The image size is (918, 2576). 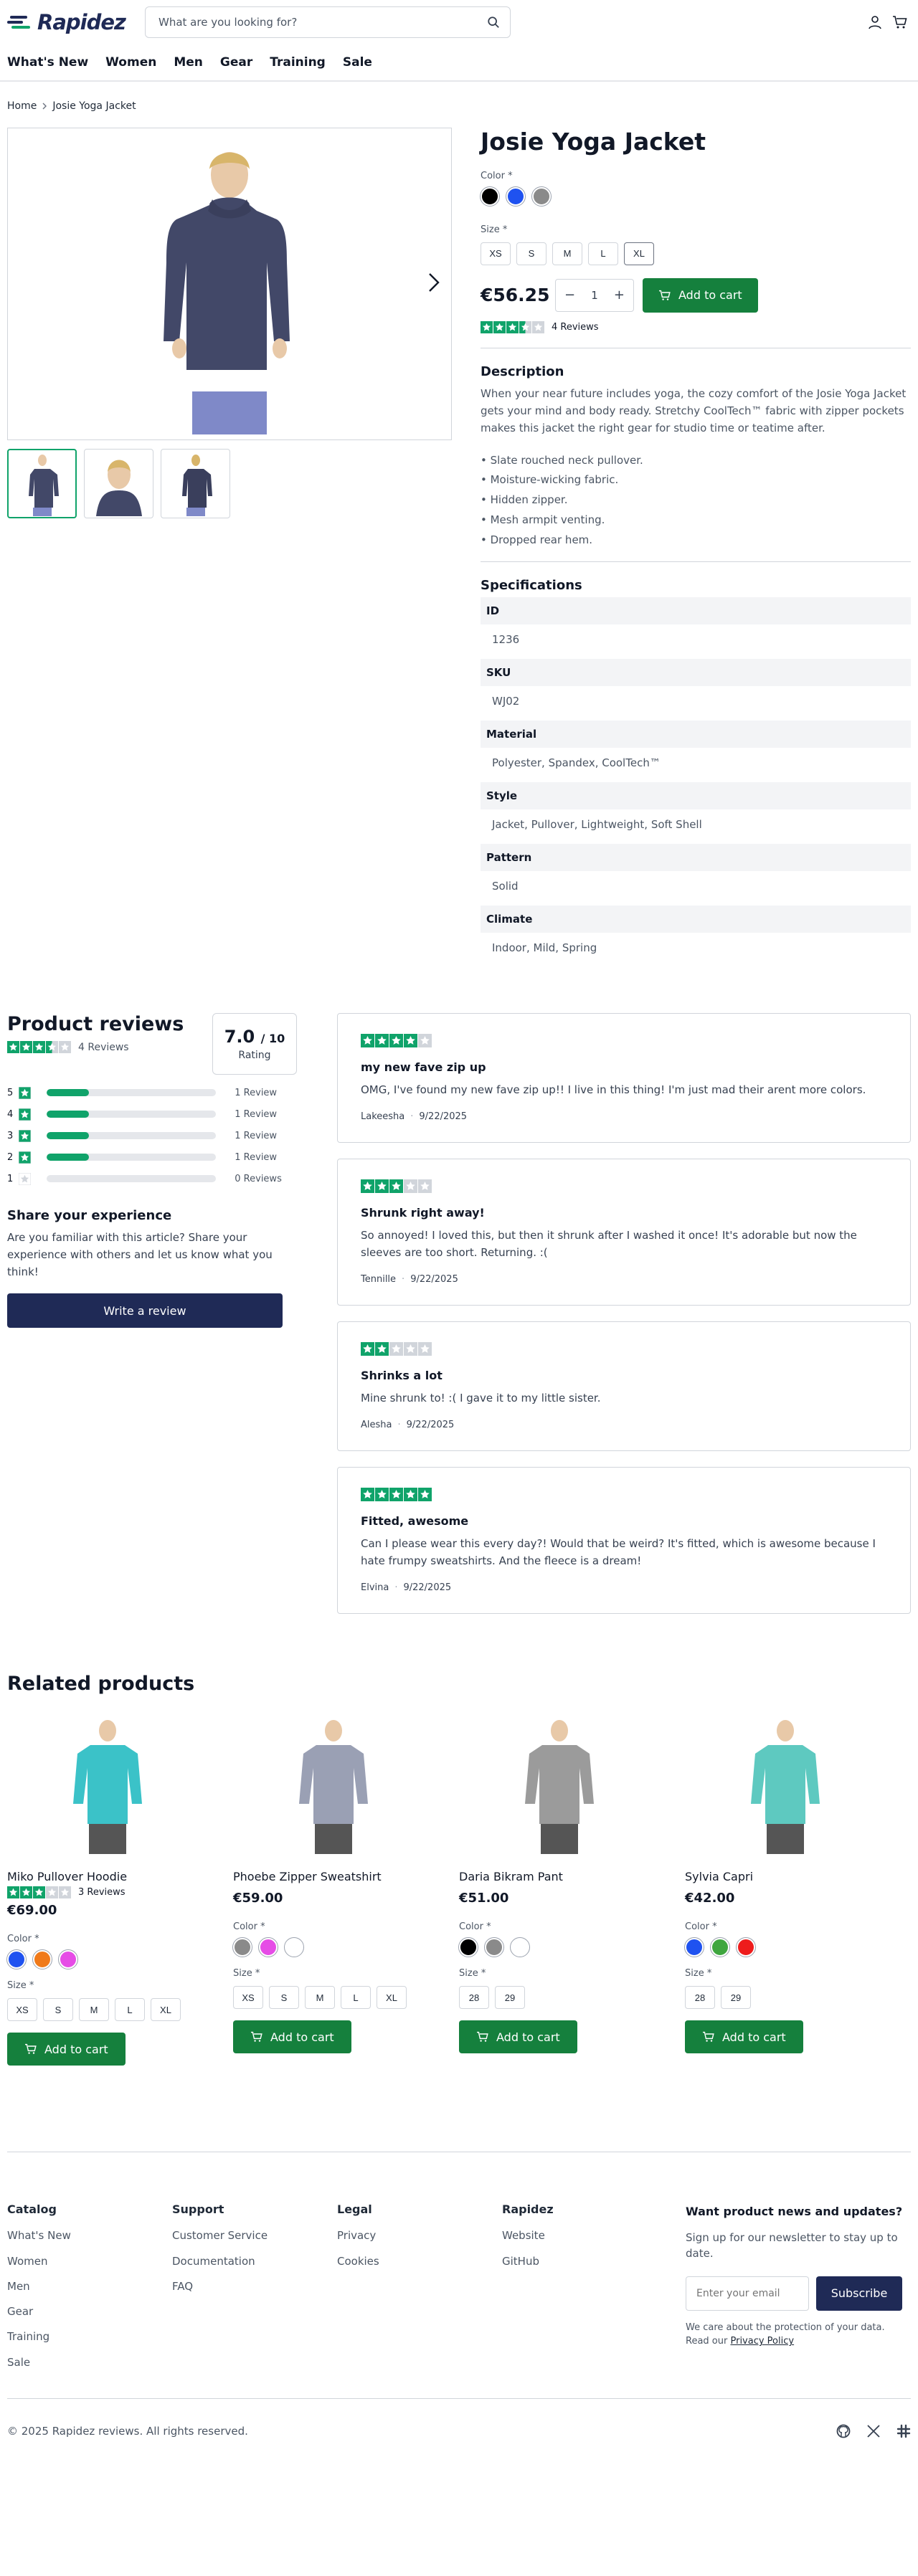 What do you see at coordinates (572, 1877) in the screenshot?
I see `related-product-name: Daria Bikram Pant` at bounding box center [572, 1877].